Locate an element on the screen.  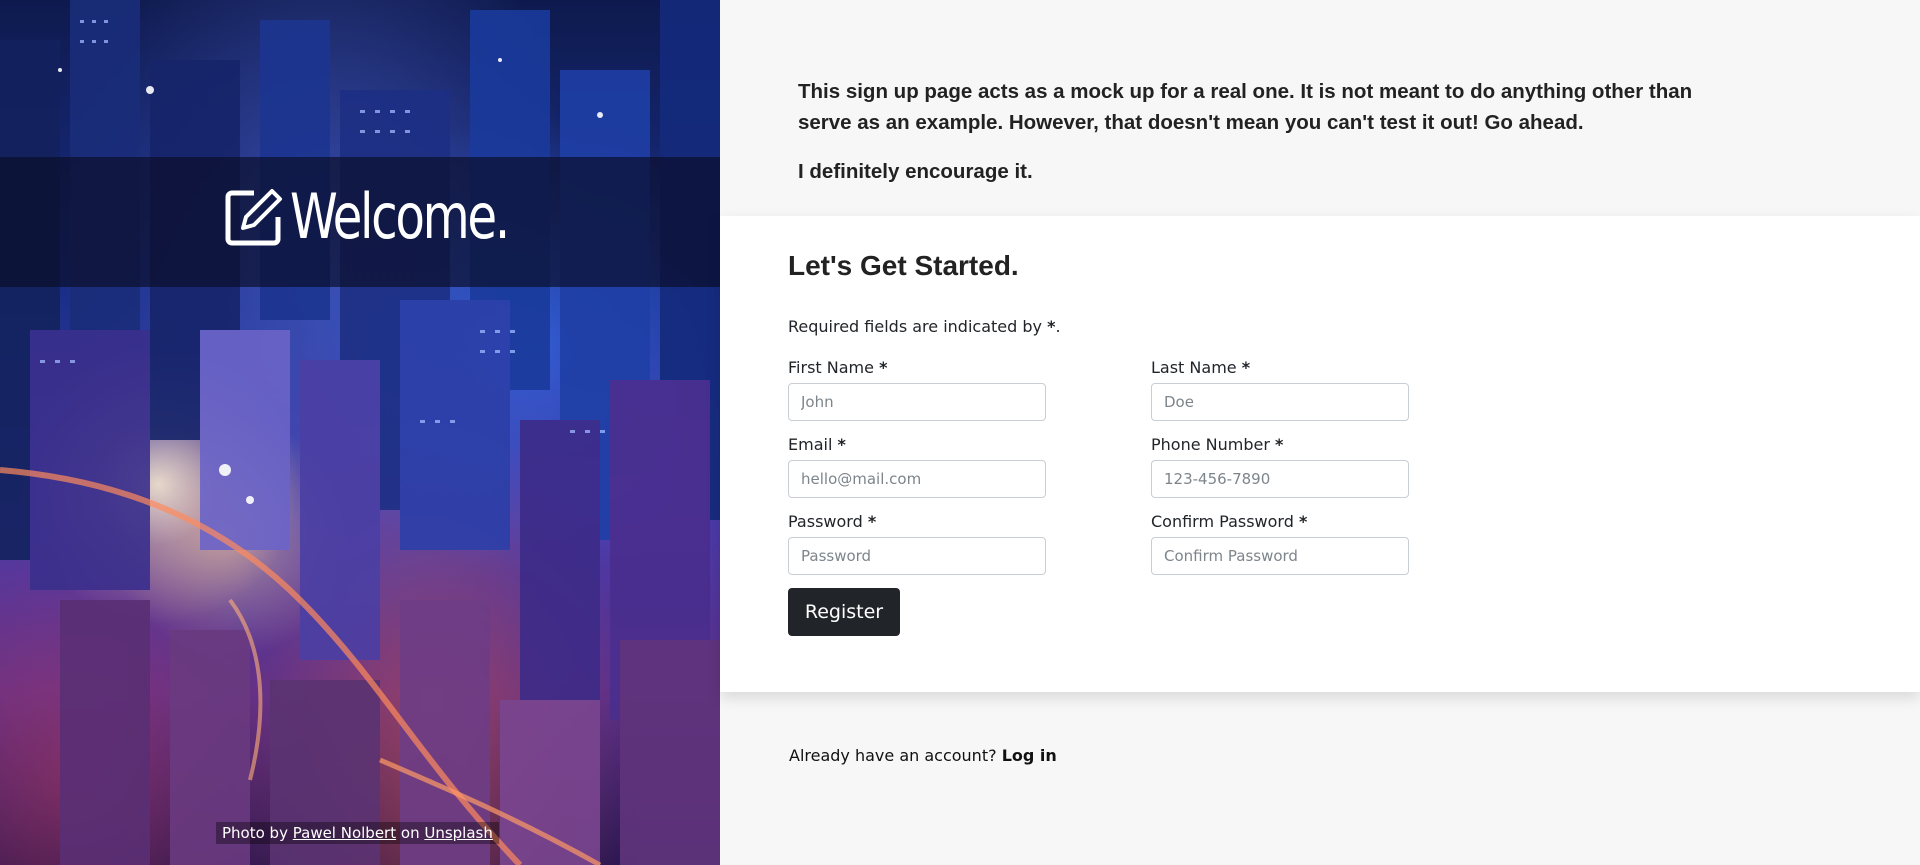
first-name-group: First Name * is located at coordinates (917, 389).